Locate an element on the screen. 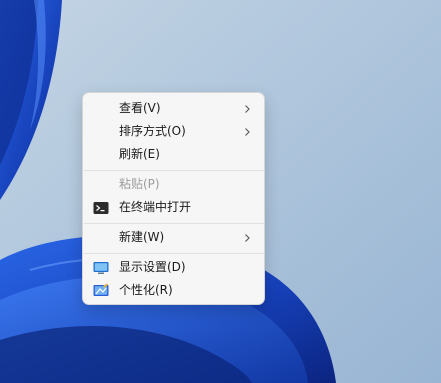 Image resolution: width=441 pixels, height=383 pixels. menu-item-refresh-label: 刷新(E) is located at coordinates (139, 154).